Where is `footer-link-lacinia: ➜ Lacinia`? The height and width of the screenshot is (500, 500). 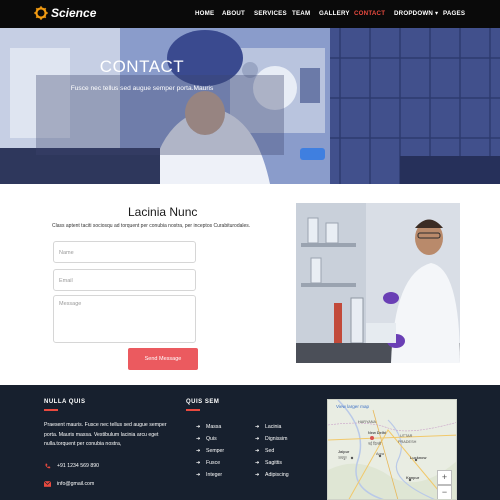 footer-link-lacinia: ➜ Lacinia is located at coordinates (268, 427).